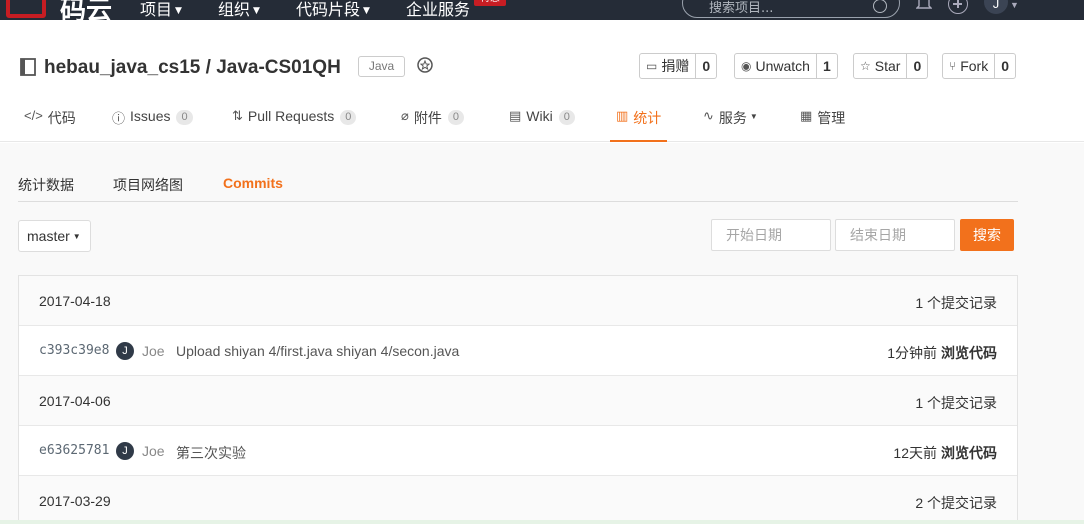  I want to click on code-icon: </>, so click(33, 115).